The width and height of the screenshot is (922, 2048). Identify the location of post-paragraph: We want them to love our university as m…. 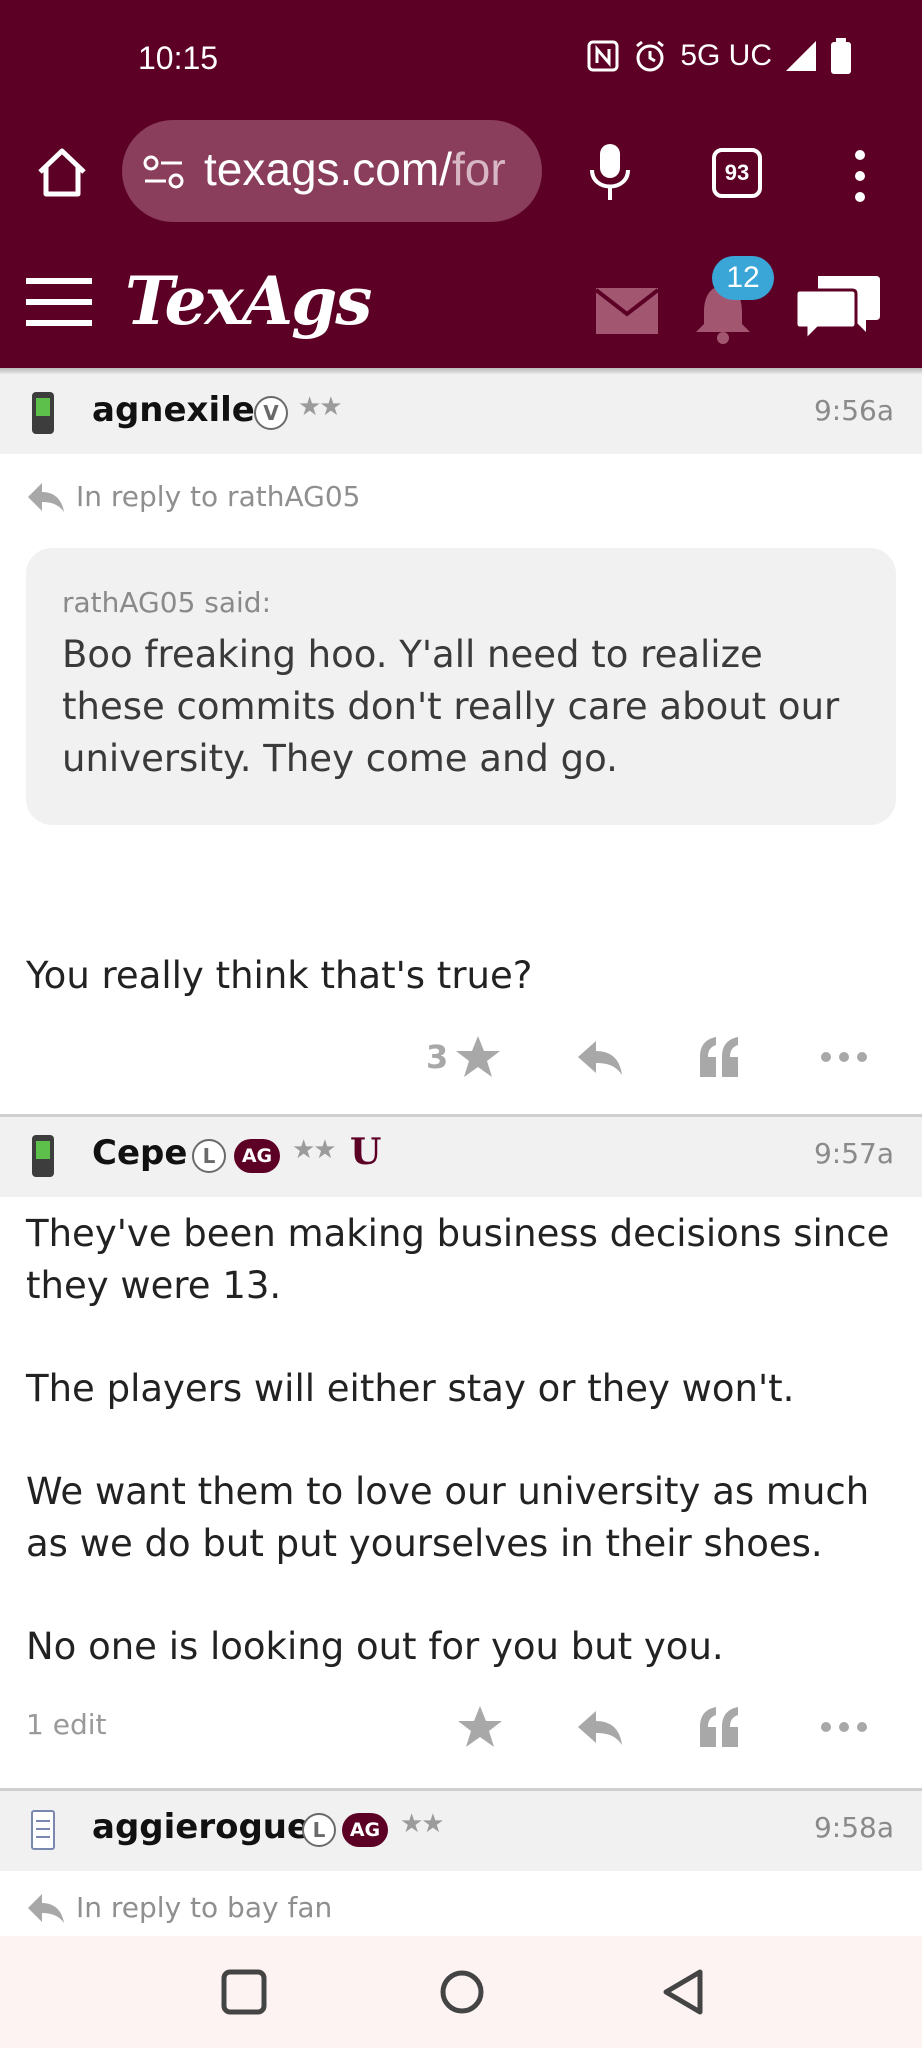
(448, 1517).